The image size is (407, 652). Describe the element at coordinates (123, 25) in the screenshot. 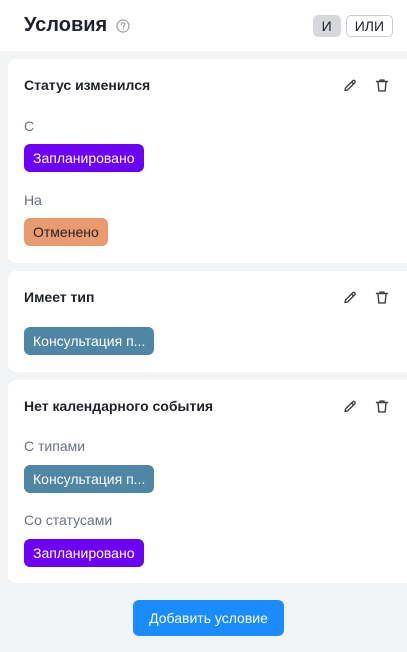

I see `question-circle-icon` at that location.